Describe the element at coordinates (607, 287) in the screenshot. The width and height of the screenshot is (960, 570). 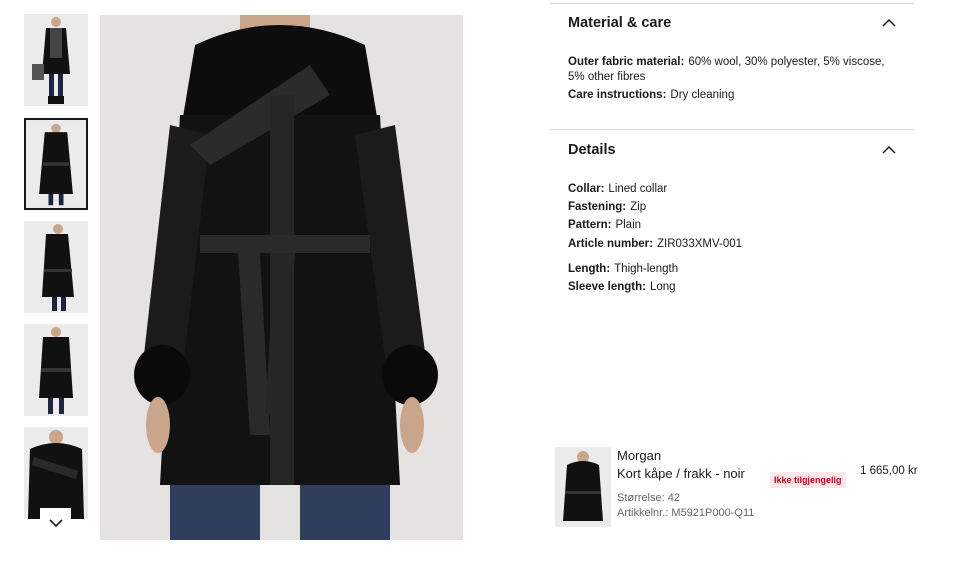
I see `sleeve-length-label: Sleeve length:` at that location.